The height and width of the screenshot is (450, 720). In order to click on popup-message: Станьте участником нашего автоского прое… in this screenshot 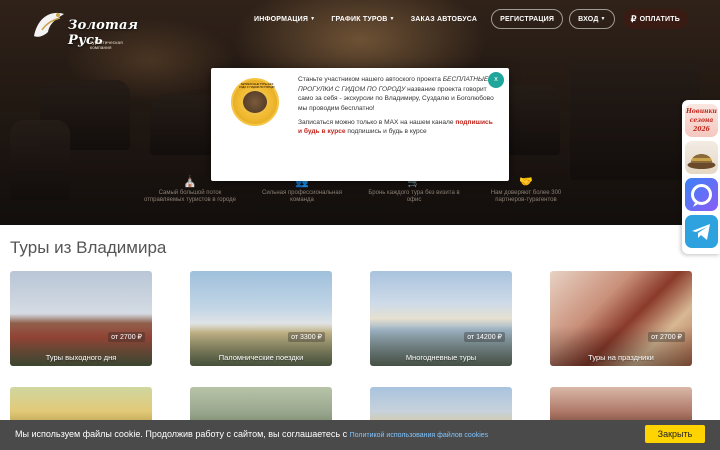, I will do `click(396, 106)`.